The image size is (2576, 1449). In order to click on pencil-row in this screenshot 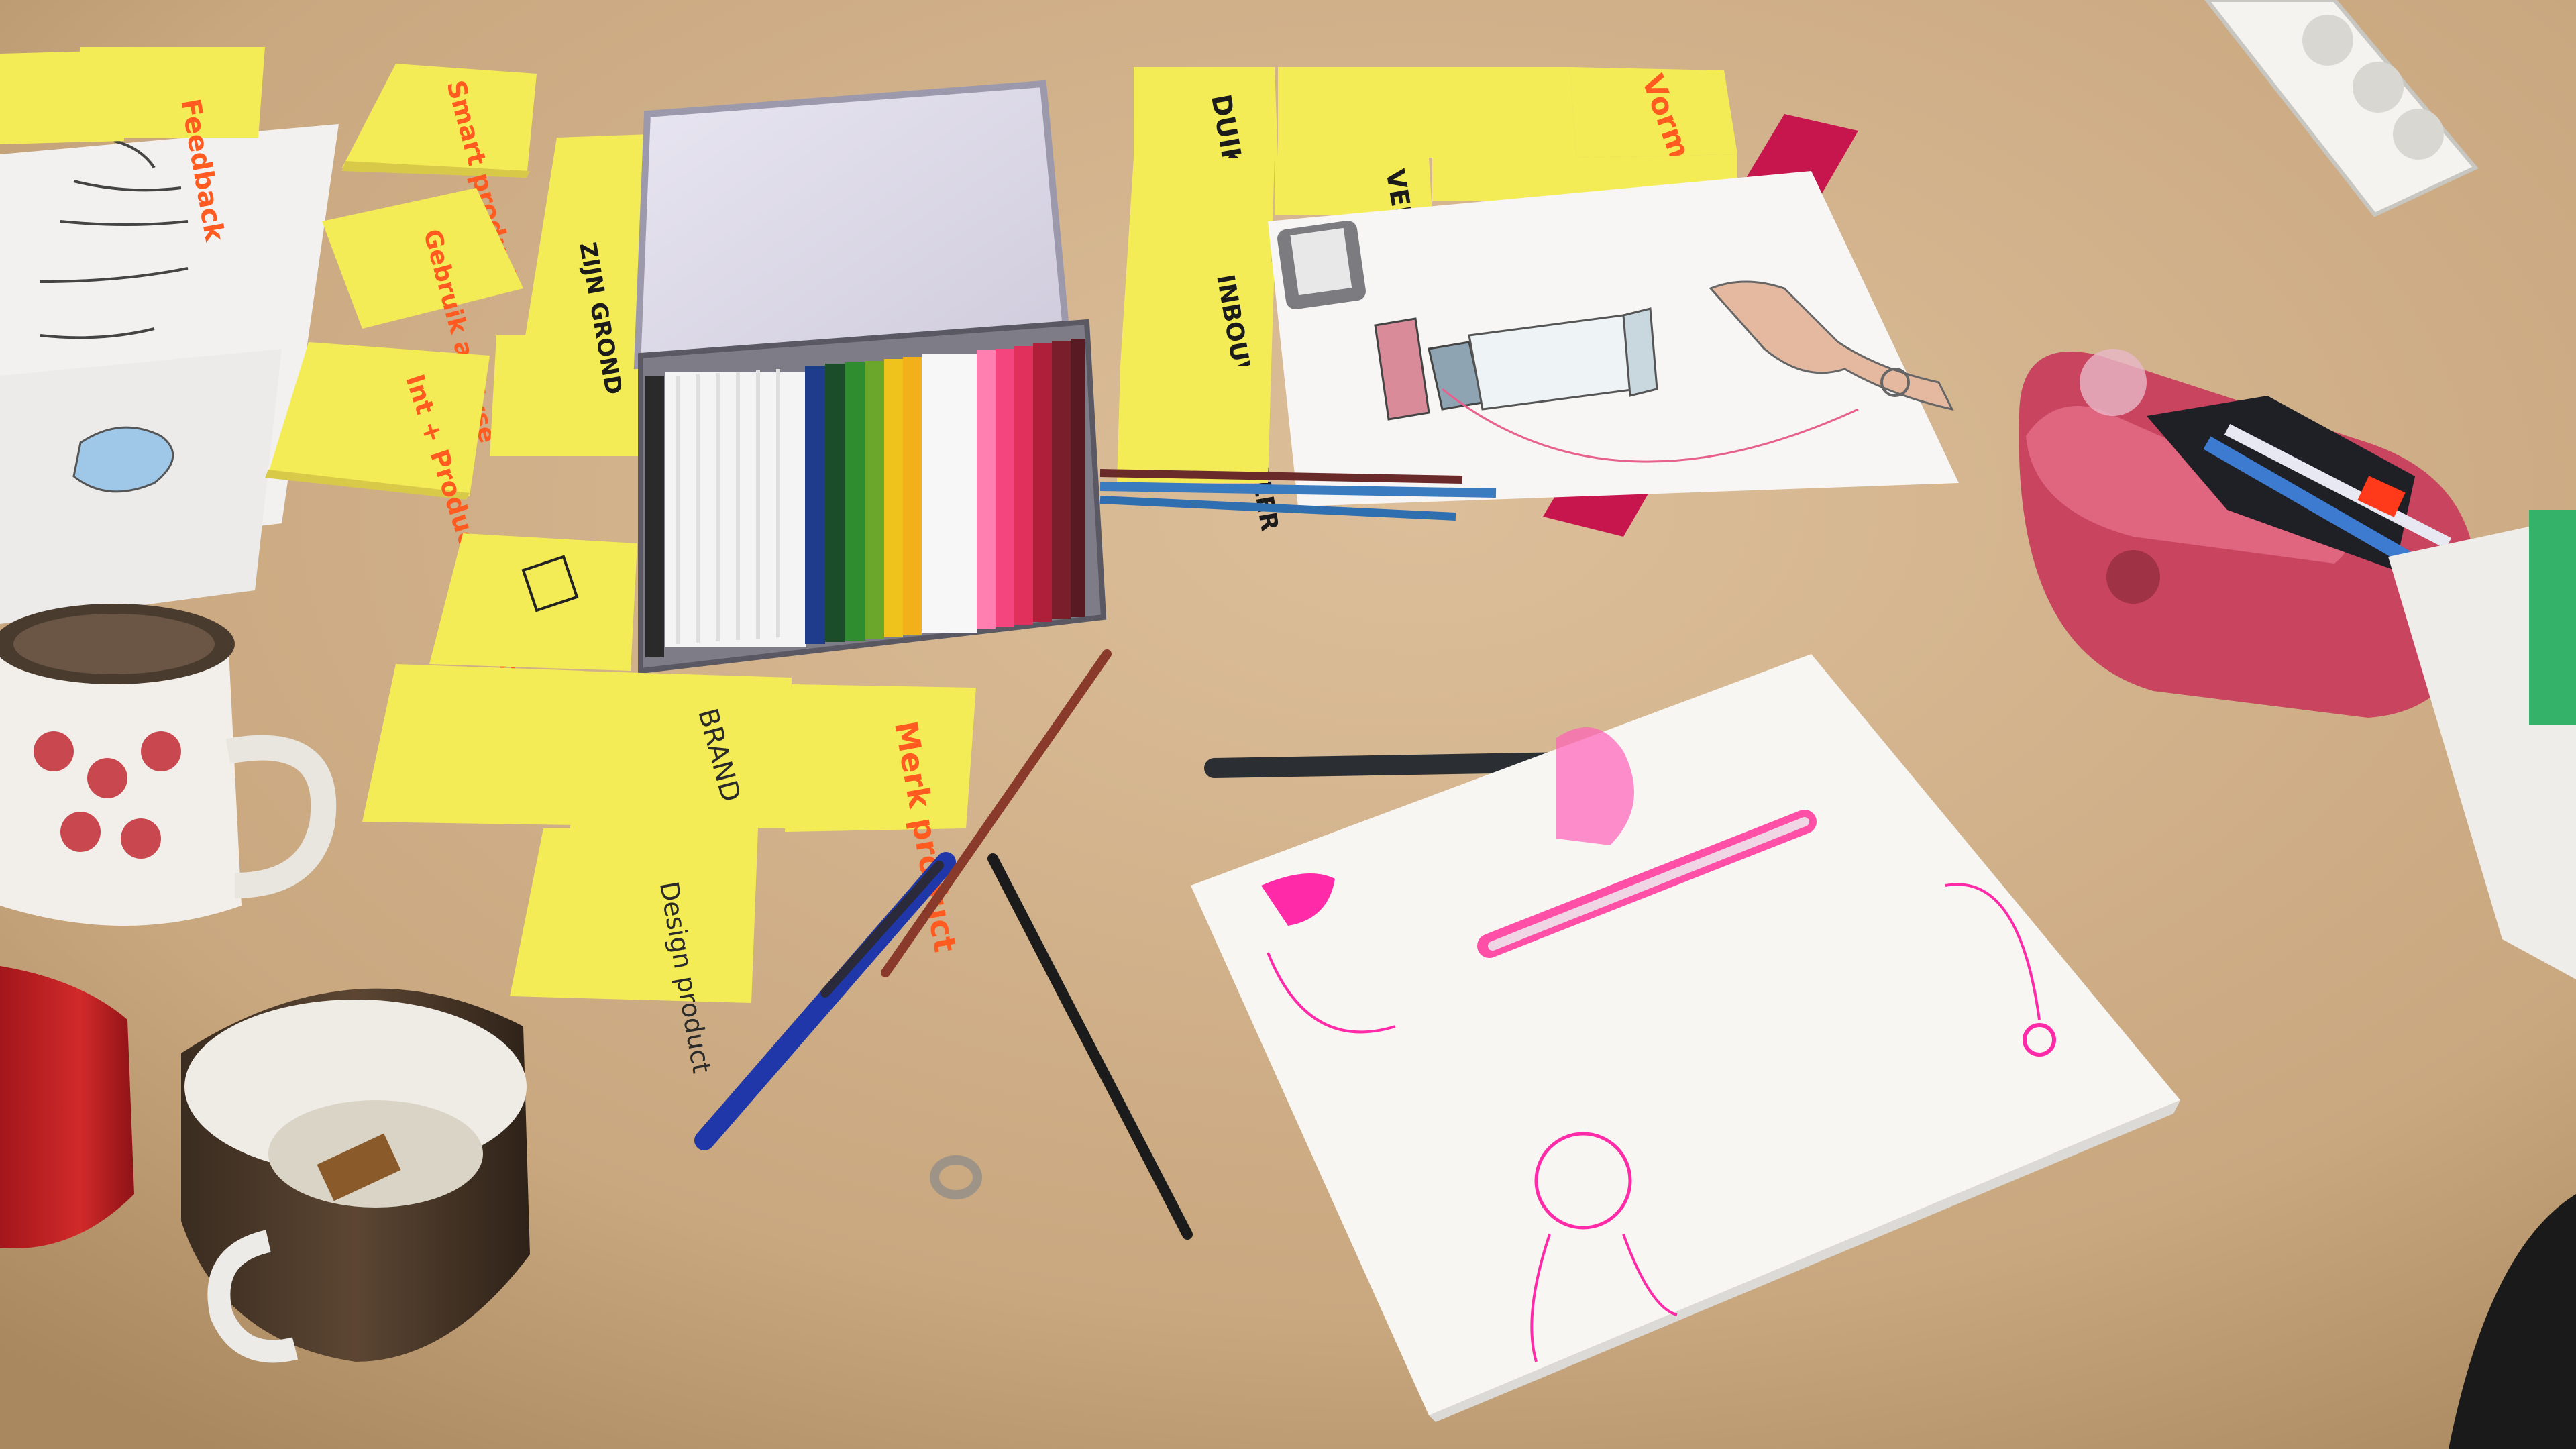, I will do `click(865, 498)`.